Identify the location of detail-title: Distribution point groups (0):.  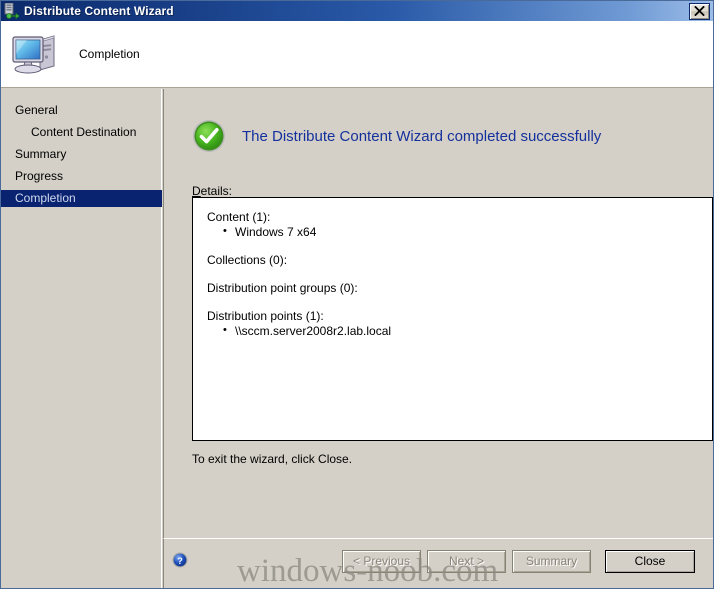
(282, 288).